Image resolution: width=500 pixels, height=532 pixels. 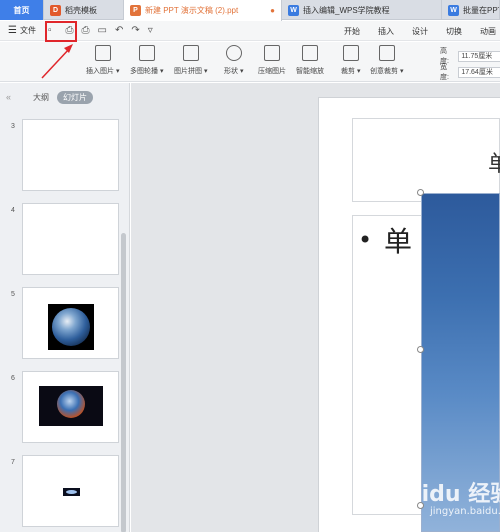 What do you see at coordinates (86, 30) in the screenshot?
I see `print-icon: ⎙` at bounding box center [86, 30].